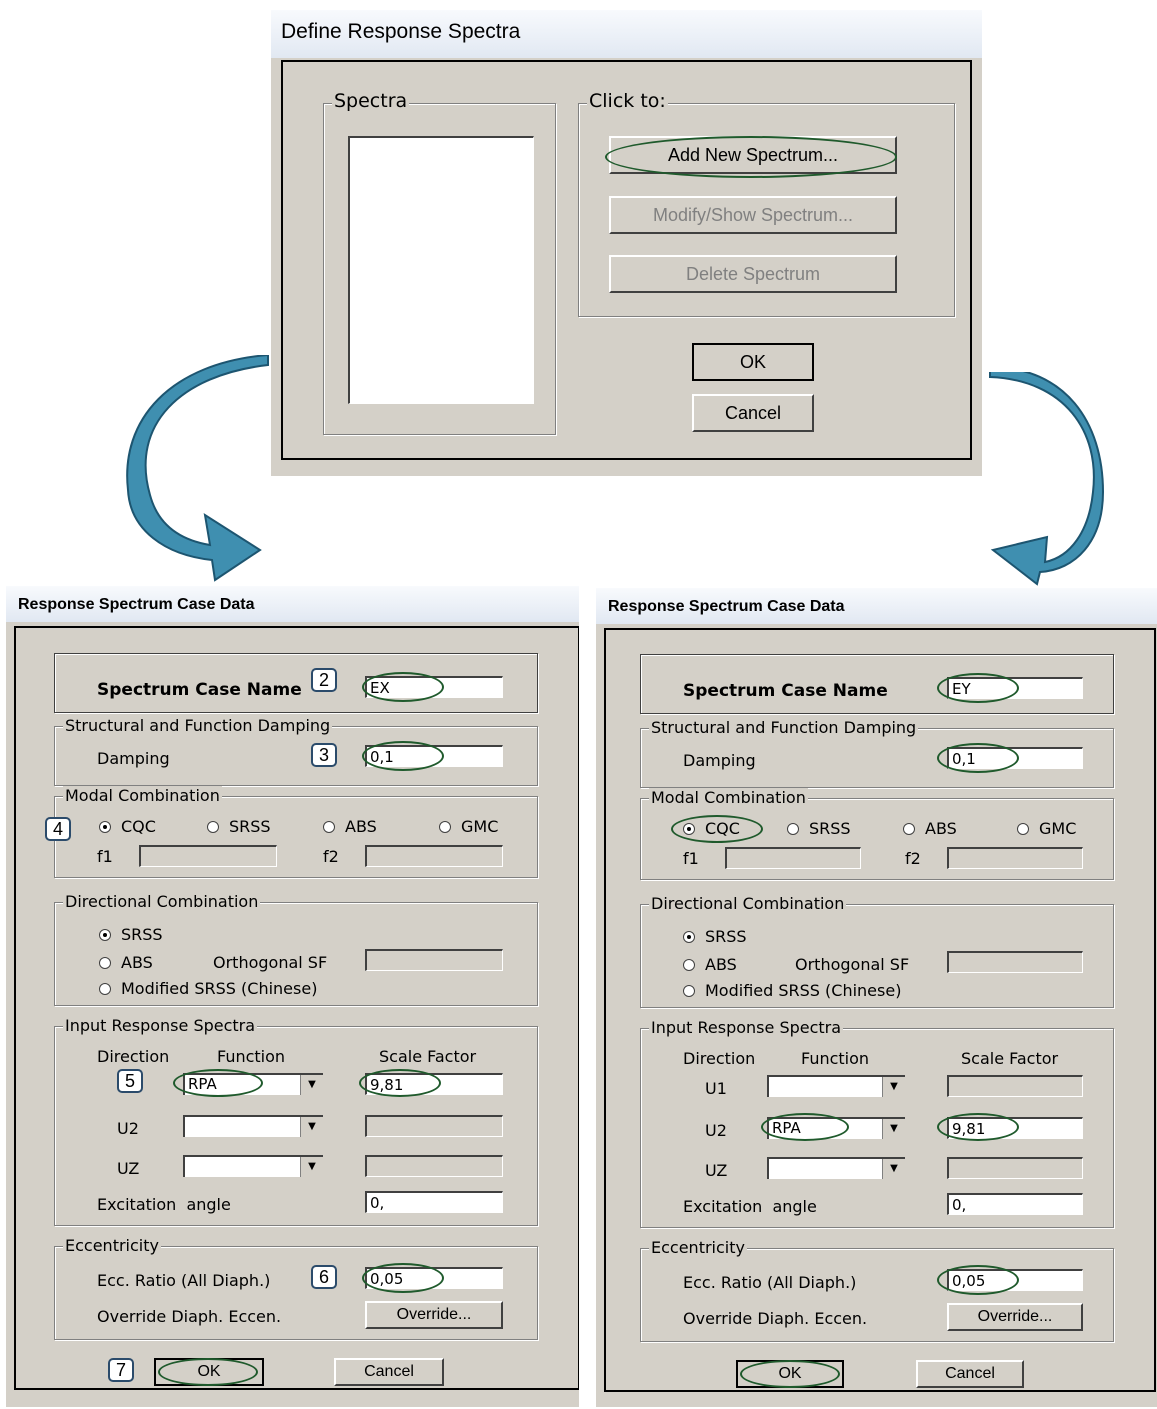  Describe the element at coordinates (698, 1248) in the screenshot. I see `ecc-group-title: Eccentricity` at that location.